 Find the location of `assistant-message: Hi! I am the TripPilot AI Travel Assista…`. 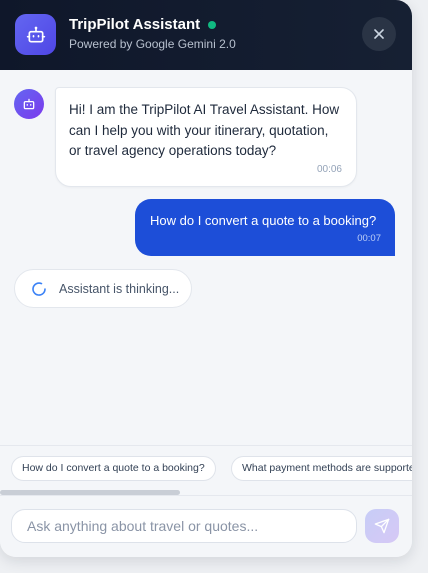

assistant-message: Hi! I am the TripPilot AI Travel Assista… is located at coordinates (206, 137).